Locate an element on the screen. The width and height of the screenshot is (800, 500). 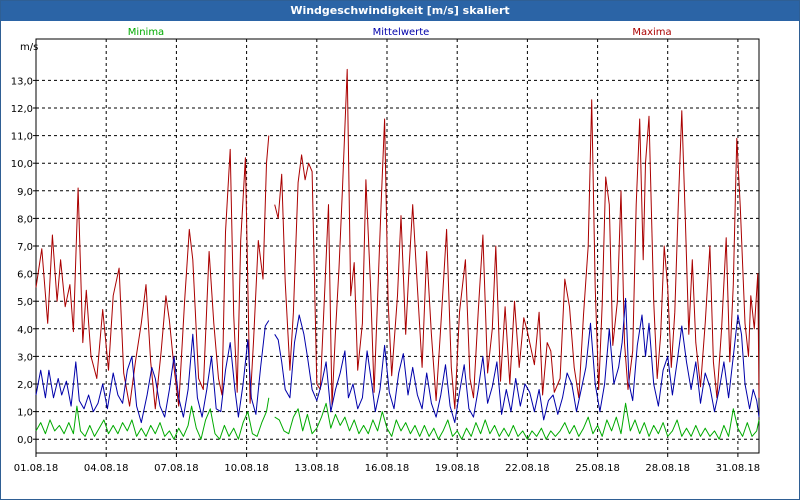
legend-minima: Minima is located at coordinates (146, 32).